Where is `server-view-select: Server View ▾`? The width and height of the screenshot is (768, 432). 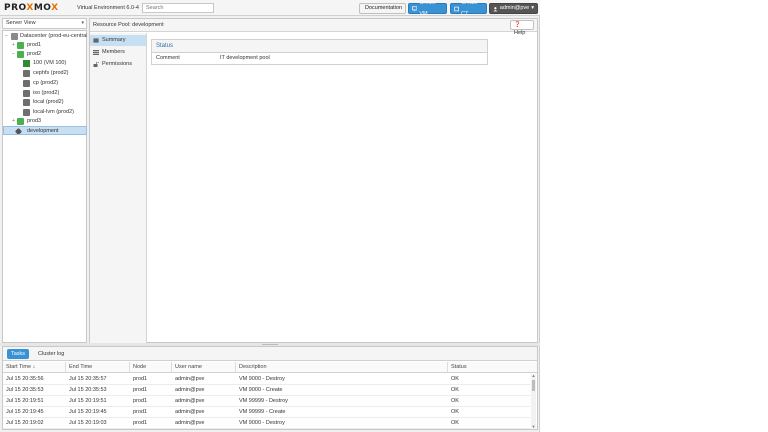 server-view-select: Server View ▾ is located at coordinates (44, 23).